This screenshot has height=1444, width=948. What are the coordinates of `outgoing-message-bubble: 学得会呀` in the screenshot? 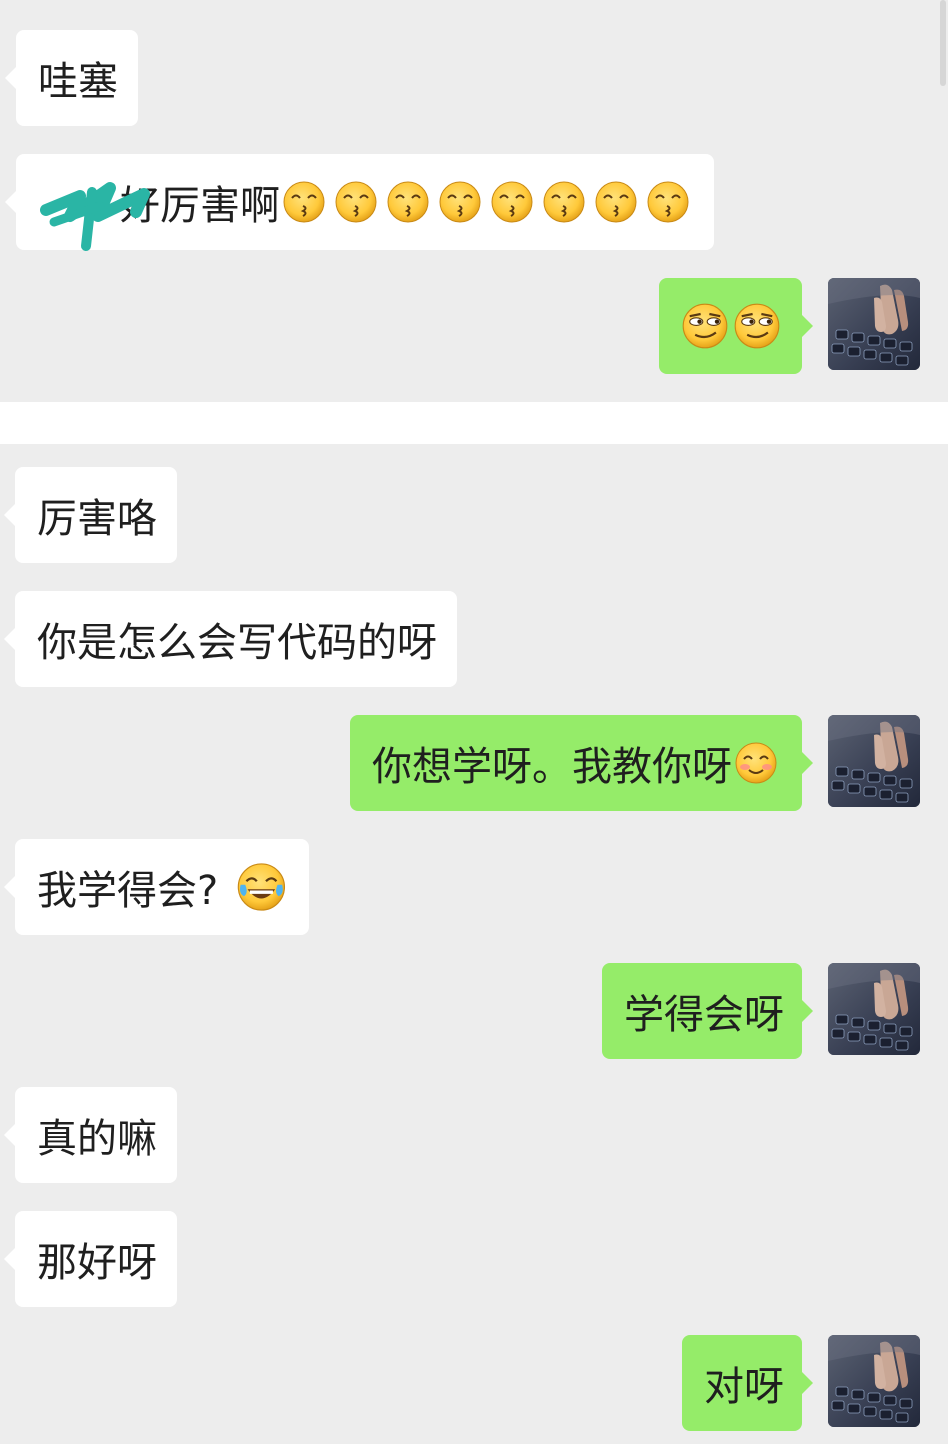 It's located at (707, 1011).